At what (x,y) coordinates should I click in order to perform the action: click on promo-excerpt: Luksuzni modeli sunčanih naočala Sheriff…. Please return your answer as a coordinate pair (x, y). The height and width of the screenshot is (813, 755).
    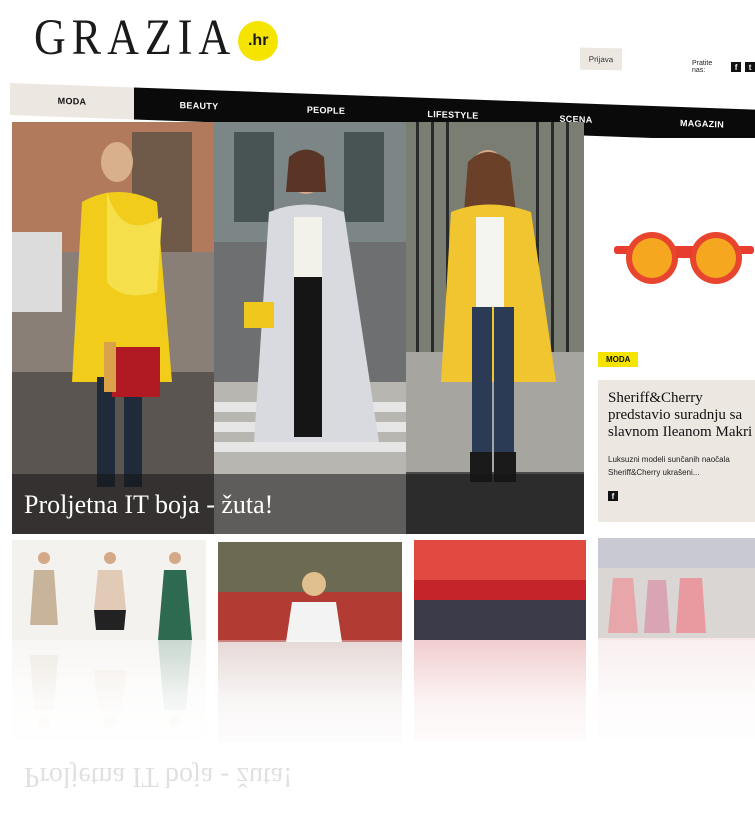
    Looking at the image, I should click on (669, 466).